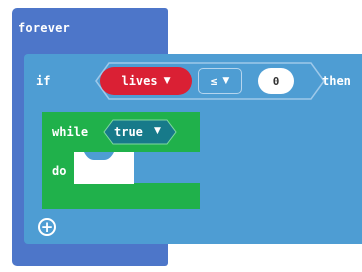  What do you see at coordinates (47, 227) in the screenshot?
I see `plus-circle-icon: +` at bounding box center [47, 227].